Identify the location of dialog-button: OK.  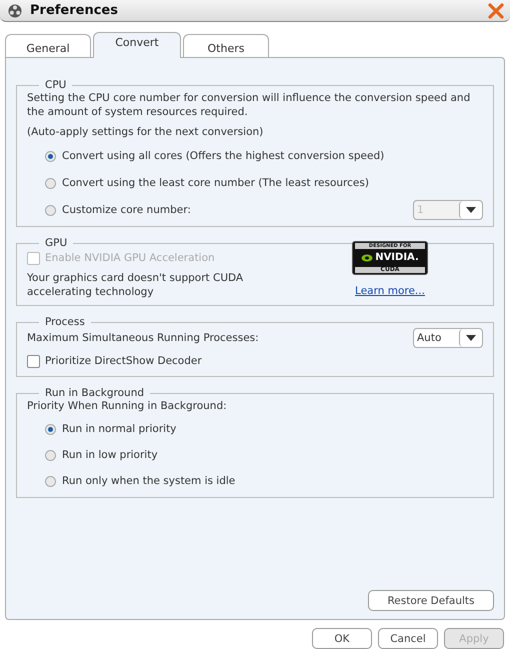
(342, 638).